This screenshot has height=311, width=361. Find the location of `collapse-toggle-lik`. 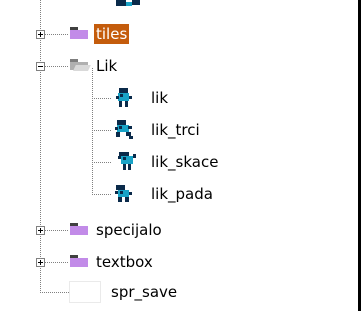

collapse-toggle-lik is located at coordinates (40, 66).